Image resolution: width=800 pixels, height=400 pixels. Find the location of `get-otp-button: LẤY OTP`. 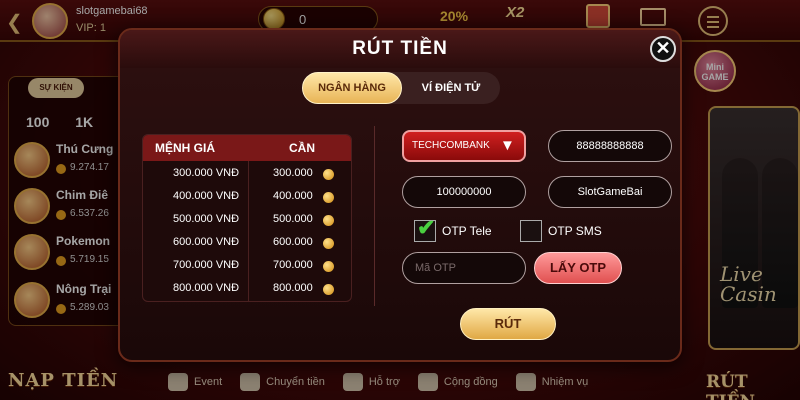

get-otp-button: LẤY OTP is located at coordinates (578, 268).